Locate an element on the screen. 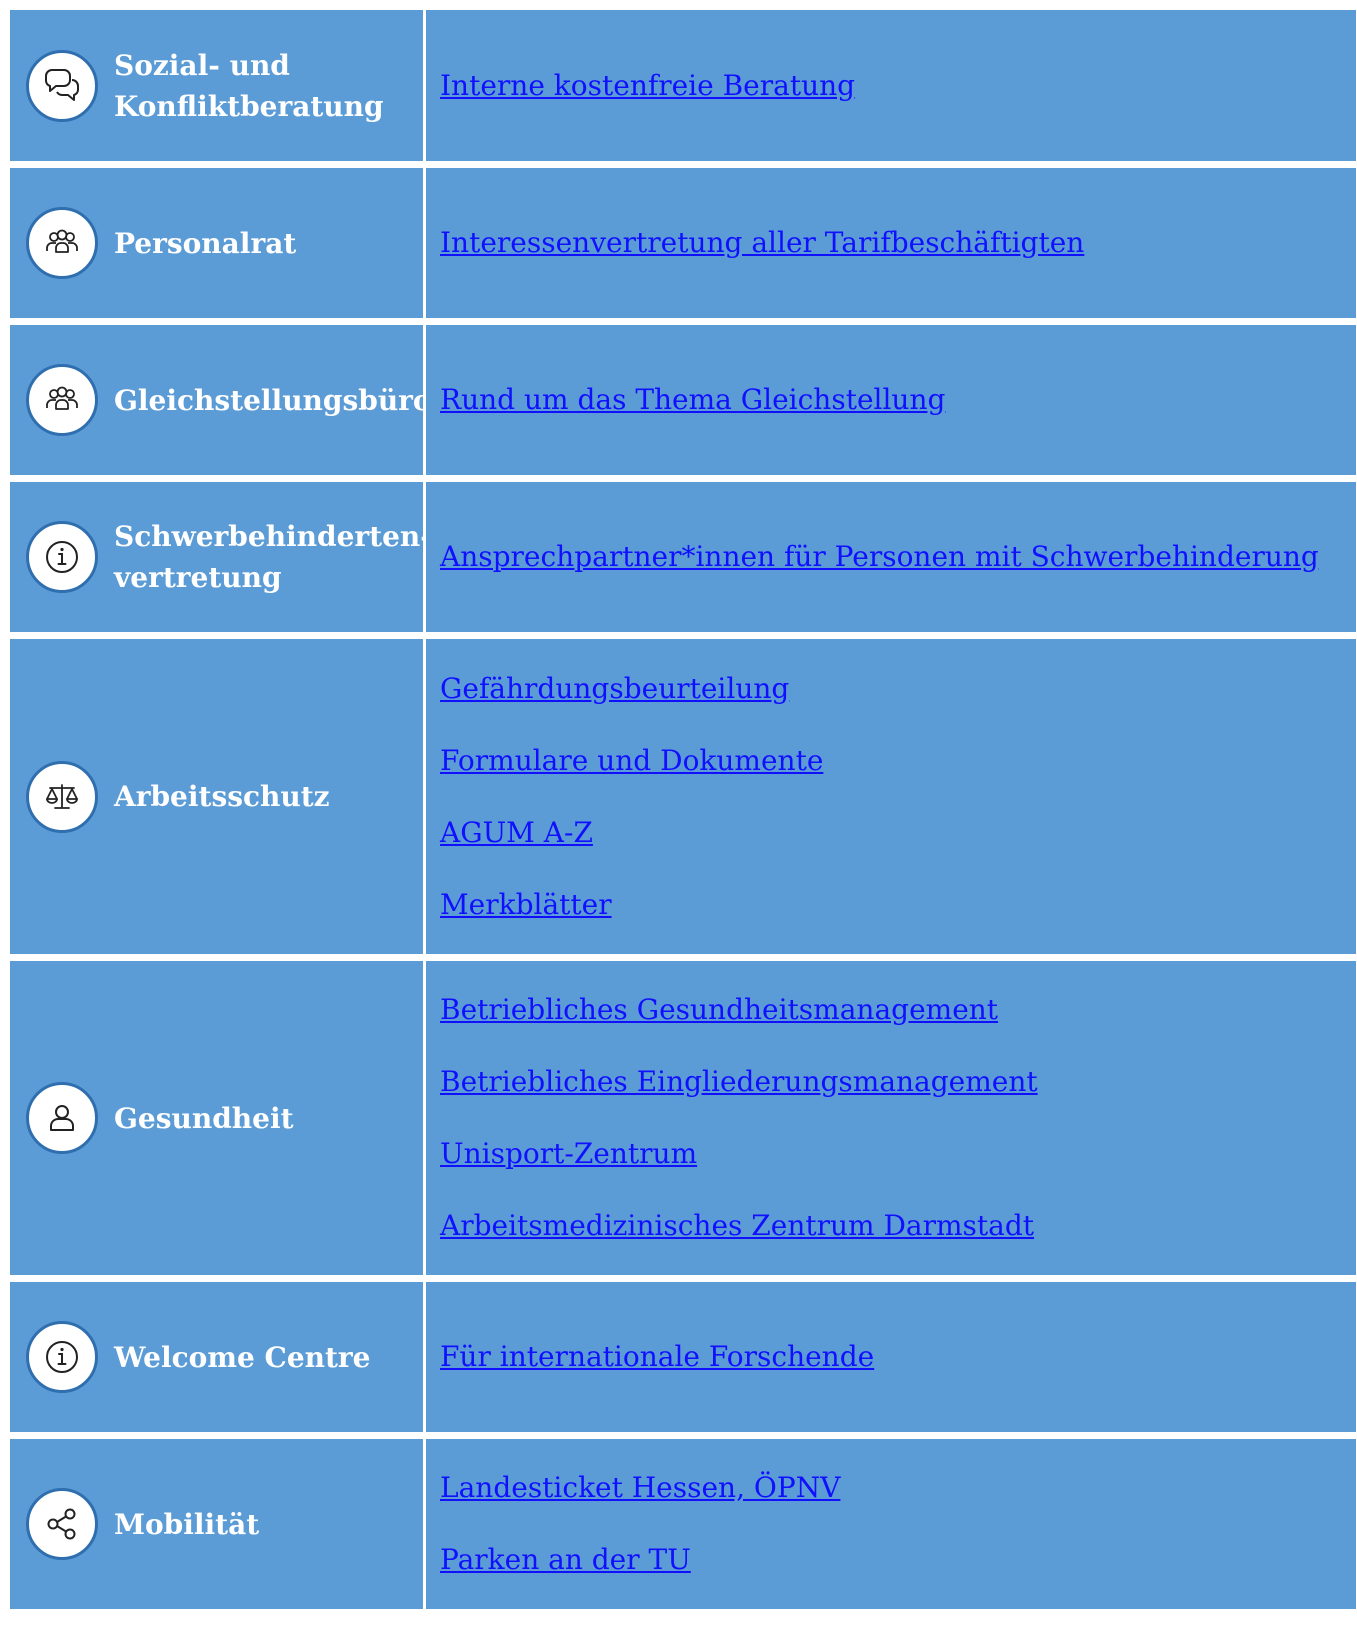 Image resolution: width=1357 pixels, height=1644 pixels. service-cell: Arbeitsschutz is located at coordinates (216, 796).